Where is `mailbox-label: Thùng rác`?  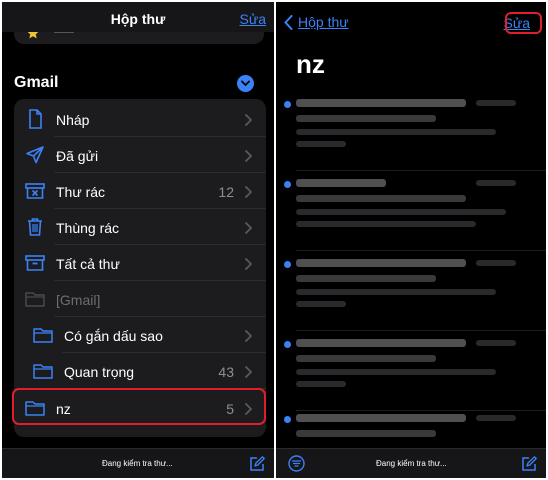 mailbox-label: Thùng rác is located at coordinates (88, 228).